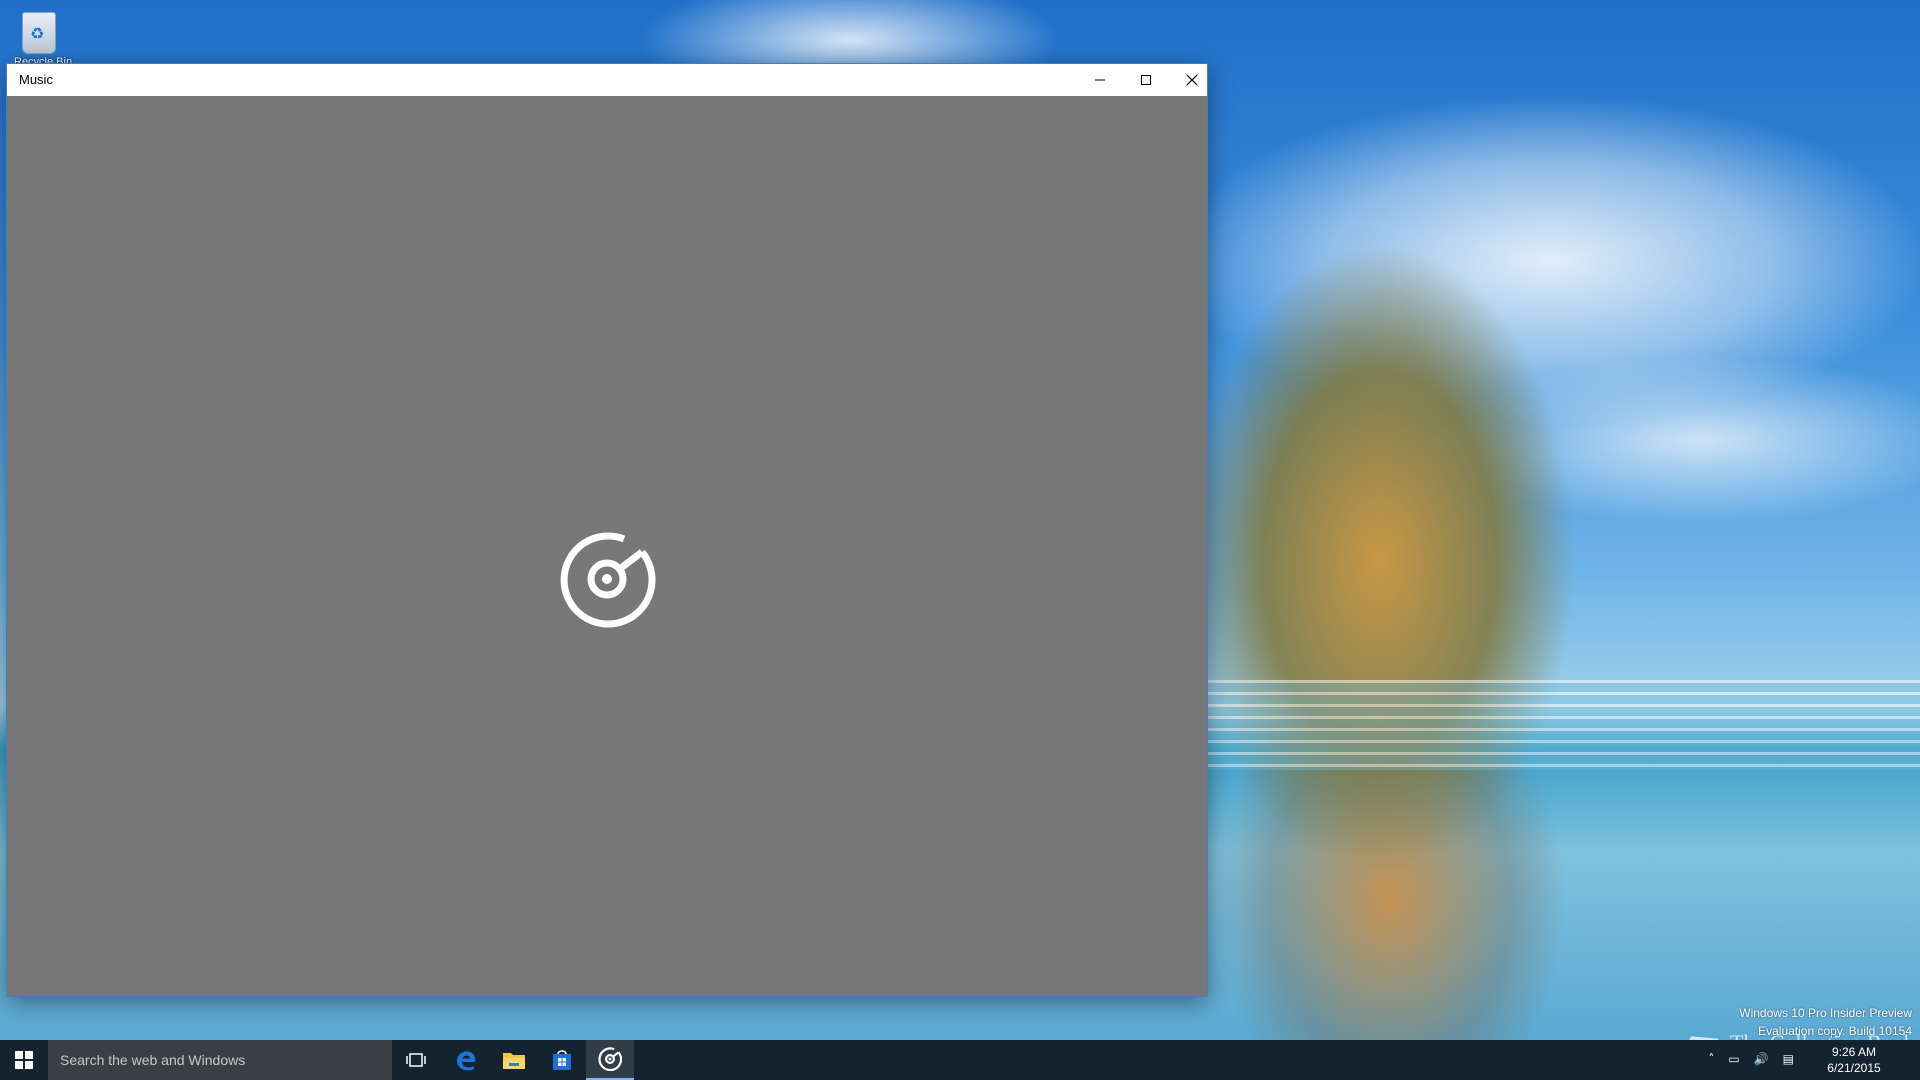 The width and height of the screenshot is (1920, 1080). I want to click on task-view-icon, so click(416, 1060).